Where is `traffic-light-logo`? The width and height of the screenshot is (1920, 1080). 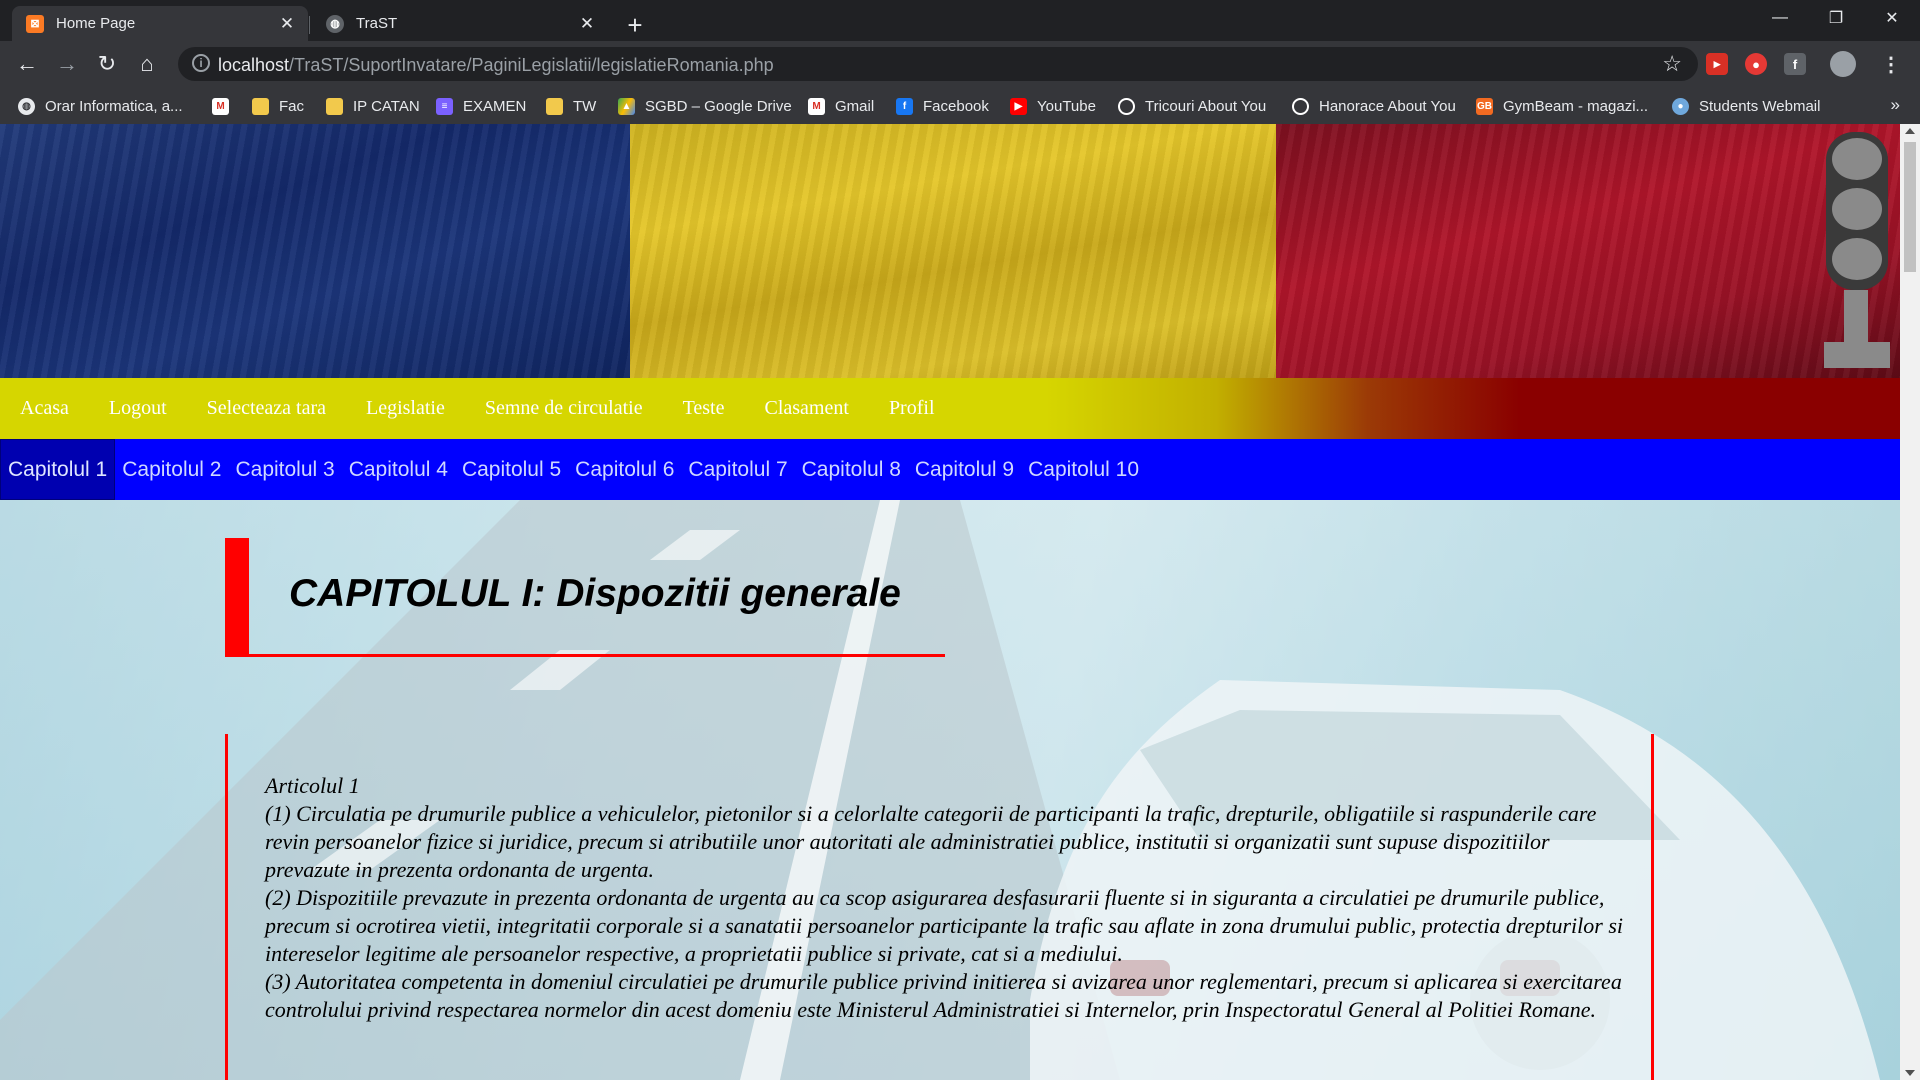 traffic-light-logo is located at coordinates (1857, 255).